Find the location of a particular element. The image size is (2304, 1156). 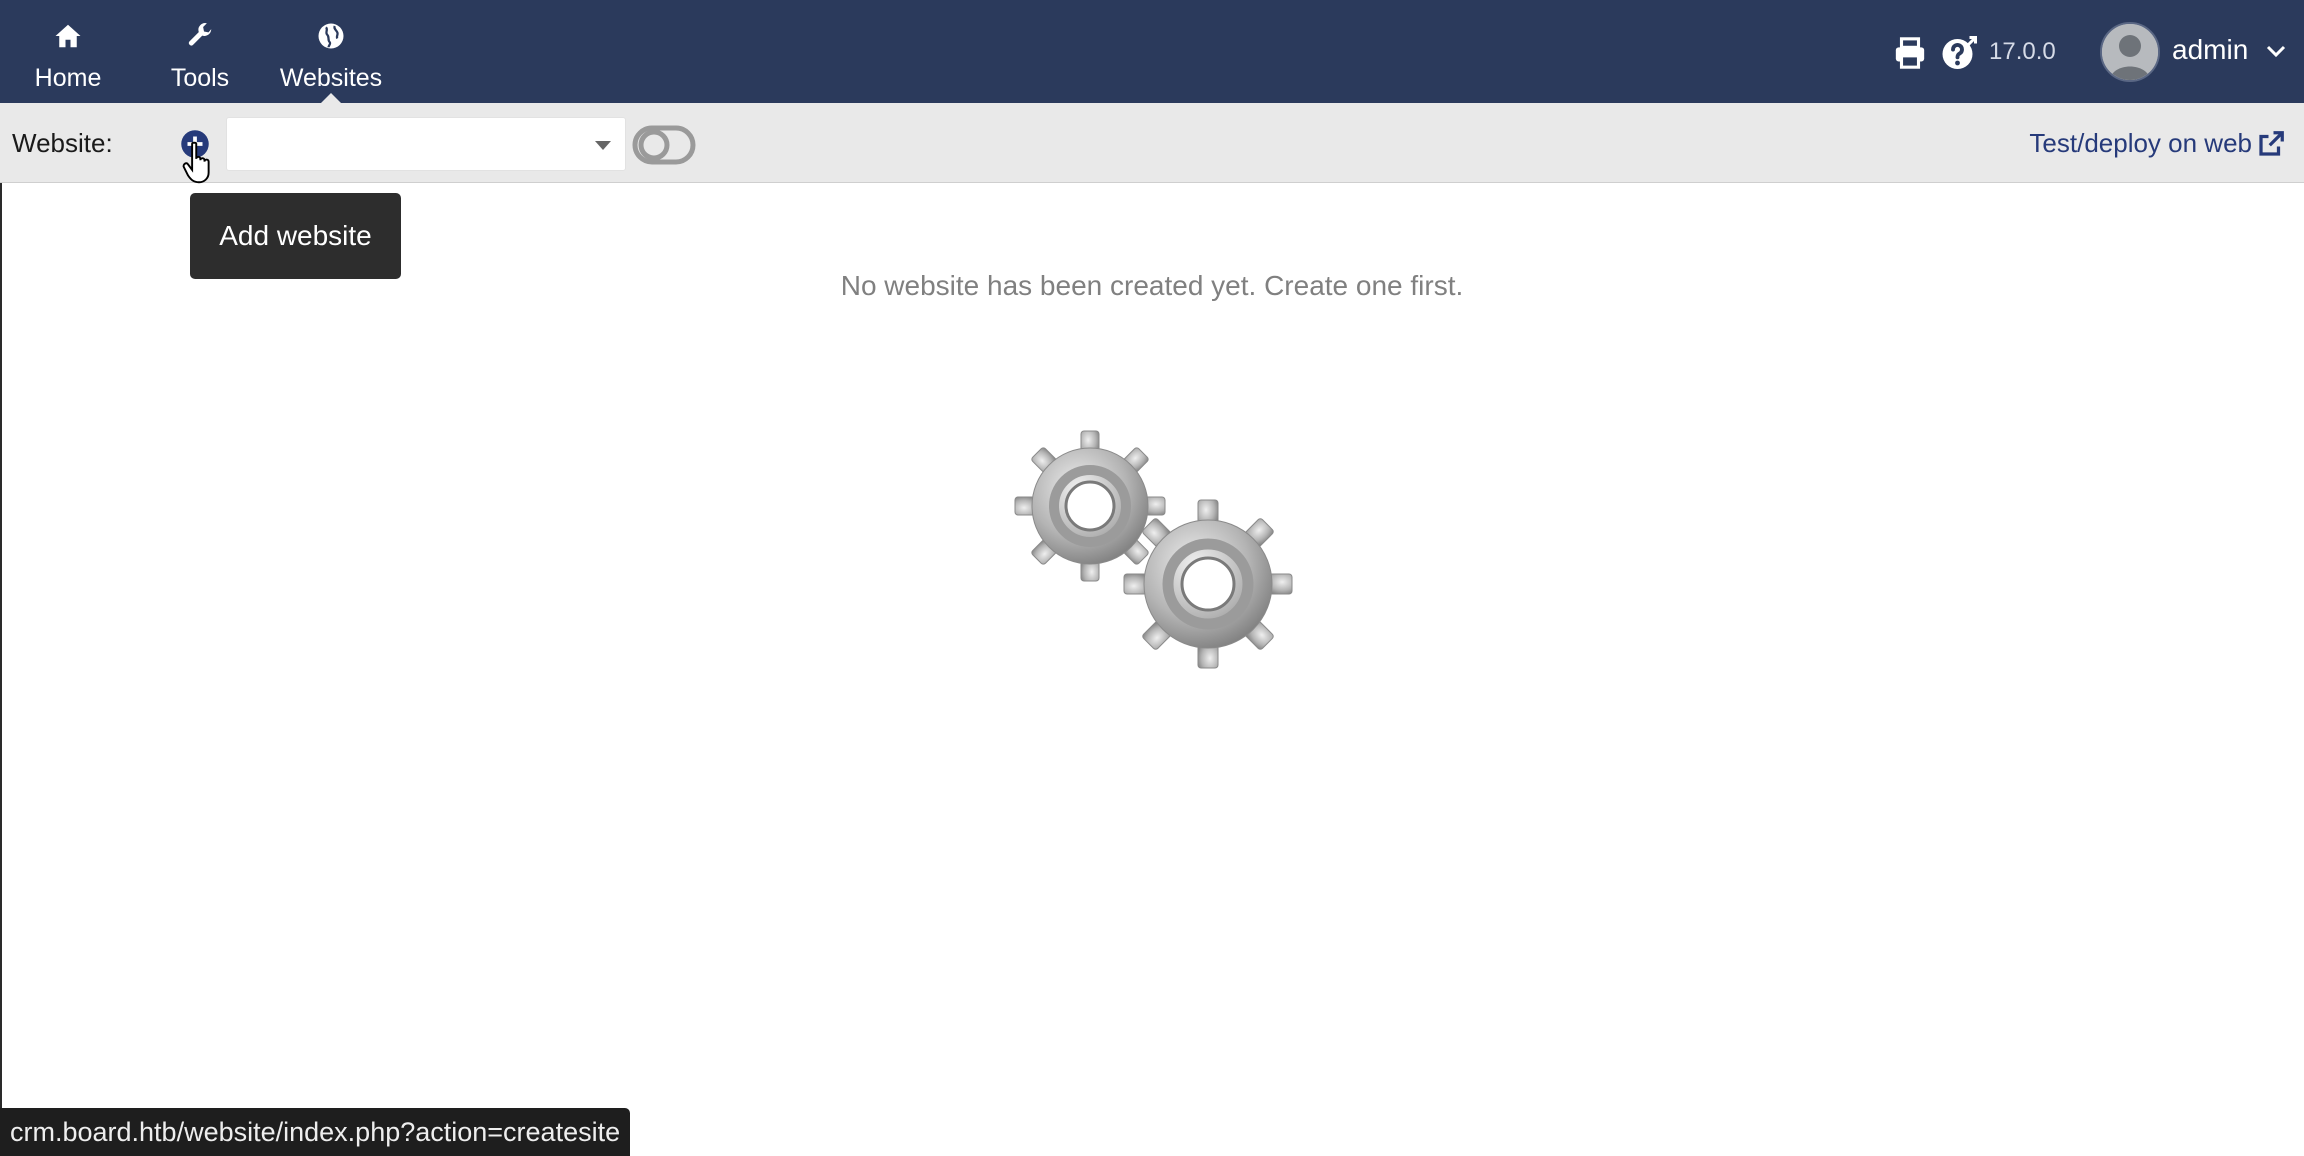

user-name: admin is located at coordinates (2210, 50).